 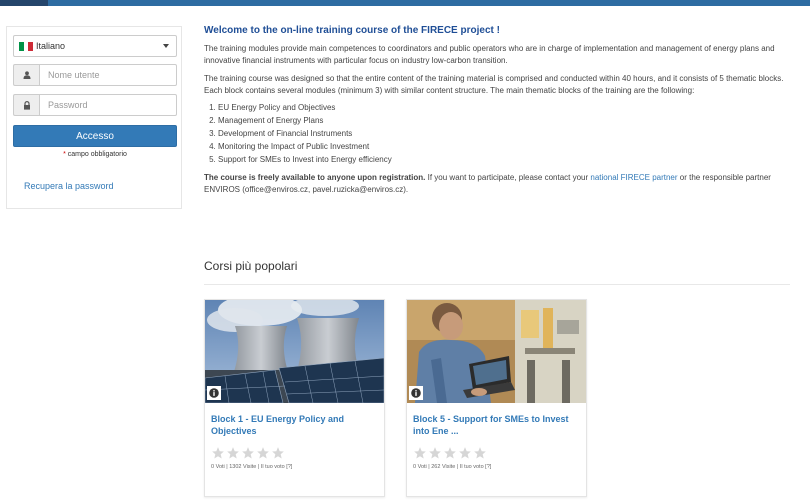 I want to click on course-stats: 0 Voti | 262 Visite | Il tuo voto [?], so click(x=452, y=467).